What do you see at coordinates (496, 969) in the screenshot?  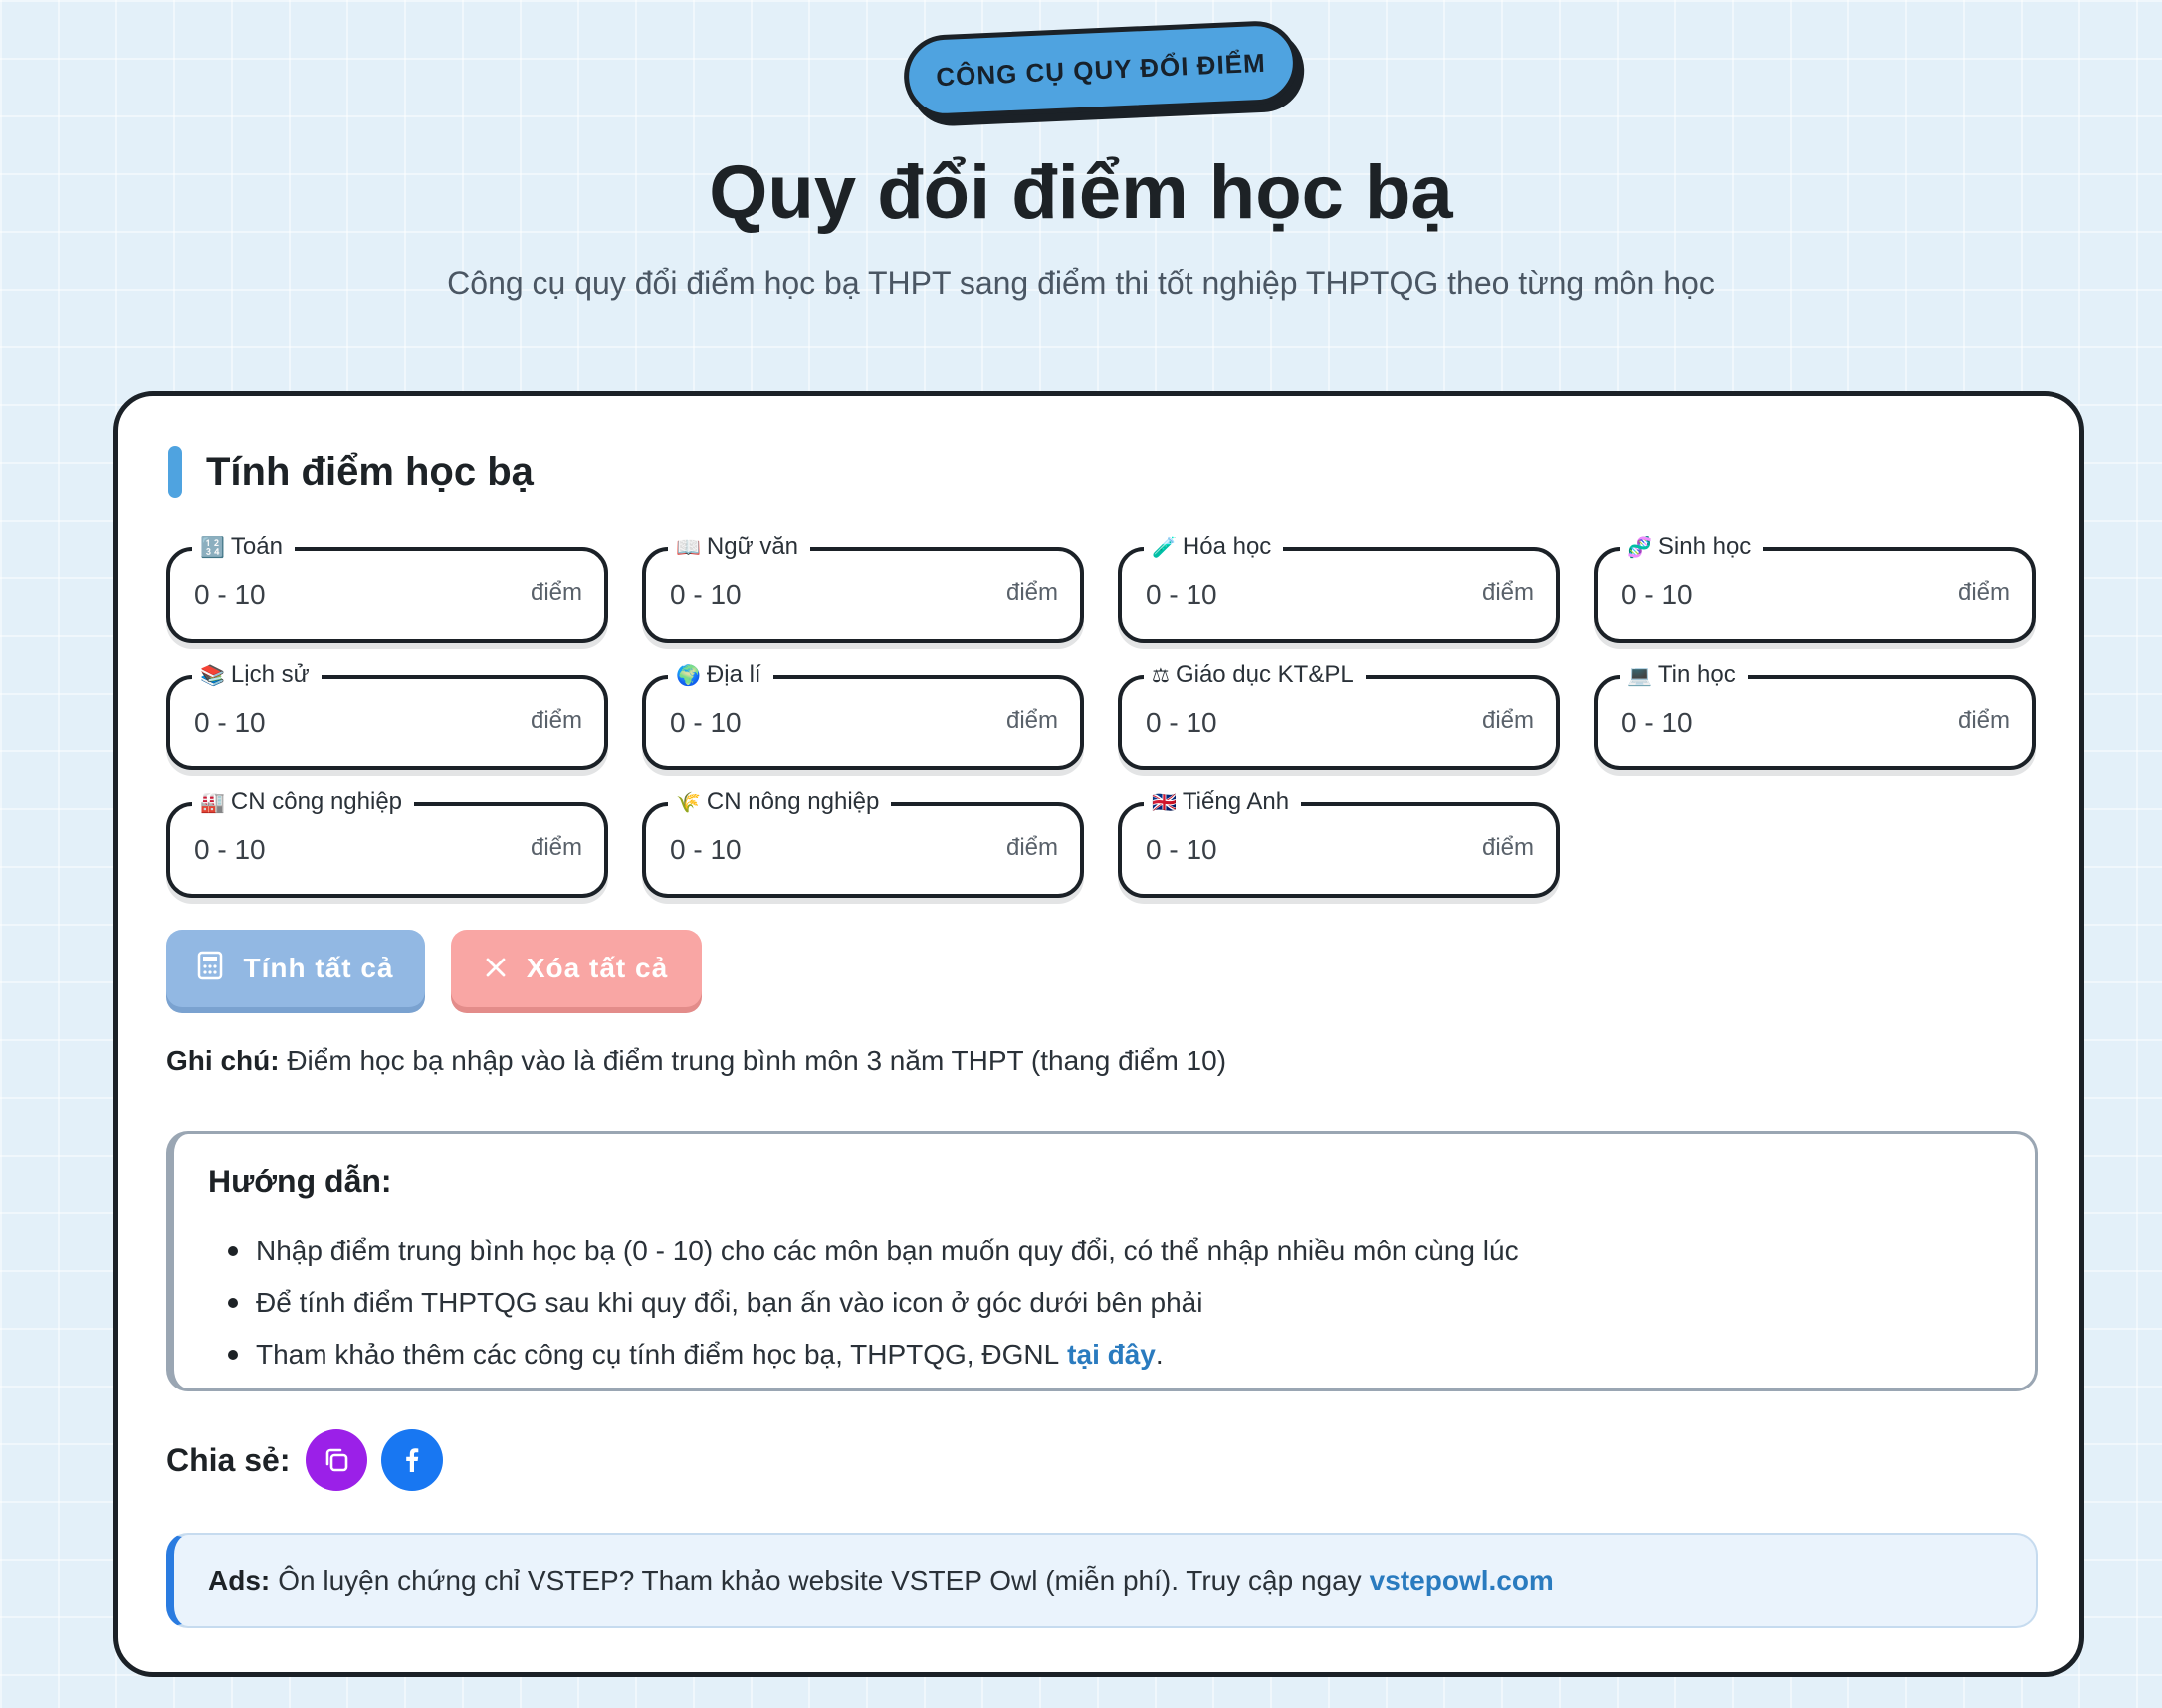 I see `close-icon` at bounding box center [496, 969].